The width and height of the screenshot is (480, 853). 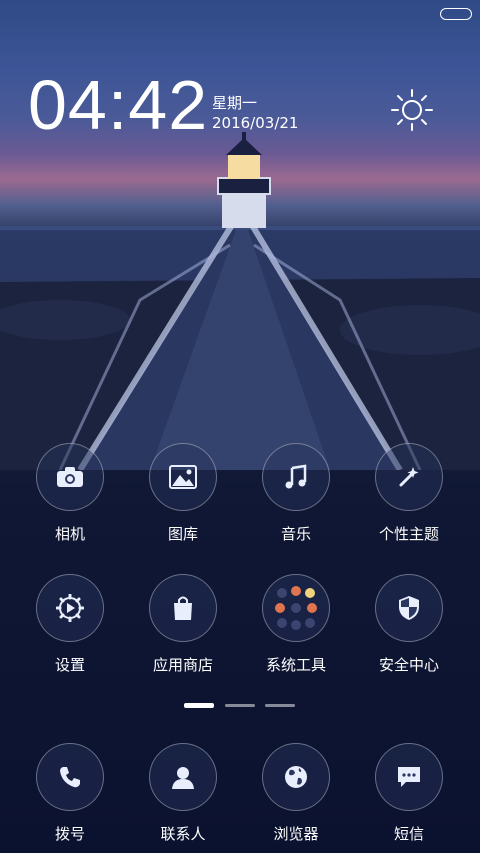 What do you see at coordinates (70, 493) in the screenshot?
I see `app-camera: 相机` at bounding box center [70, 493].